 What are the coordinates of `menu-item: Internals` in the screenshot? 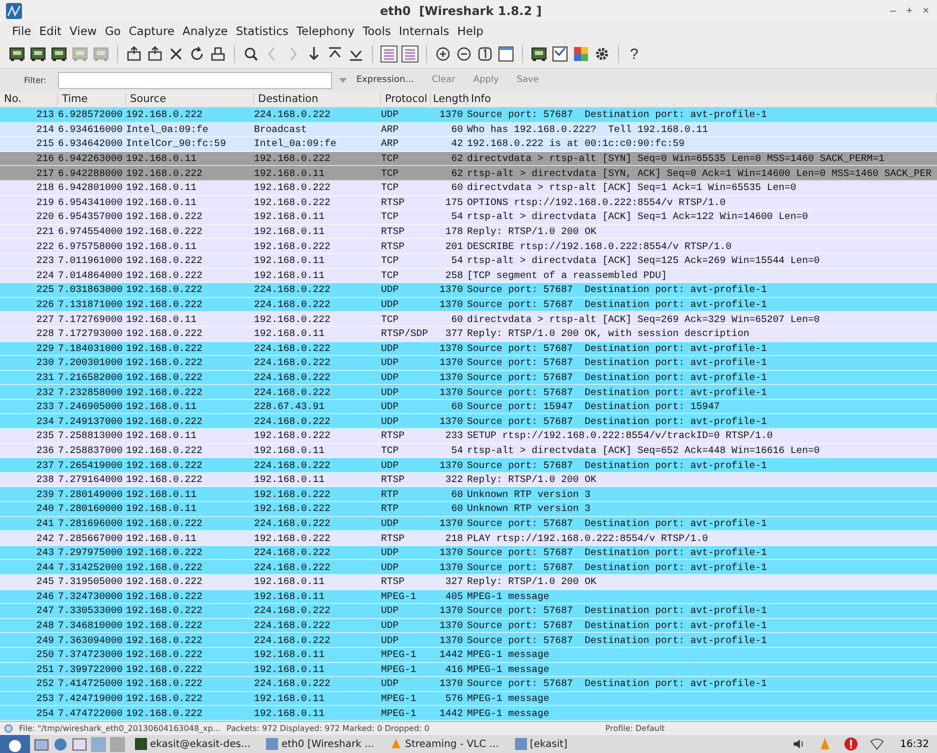 It's located at (424, 31).